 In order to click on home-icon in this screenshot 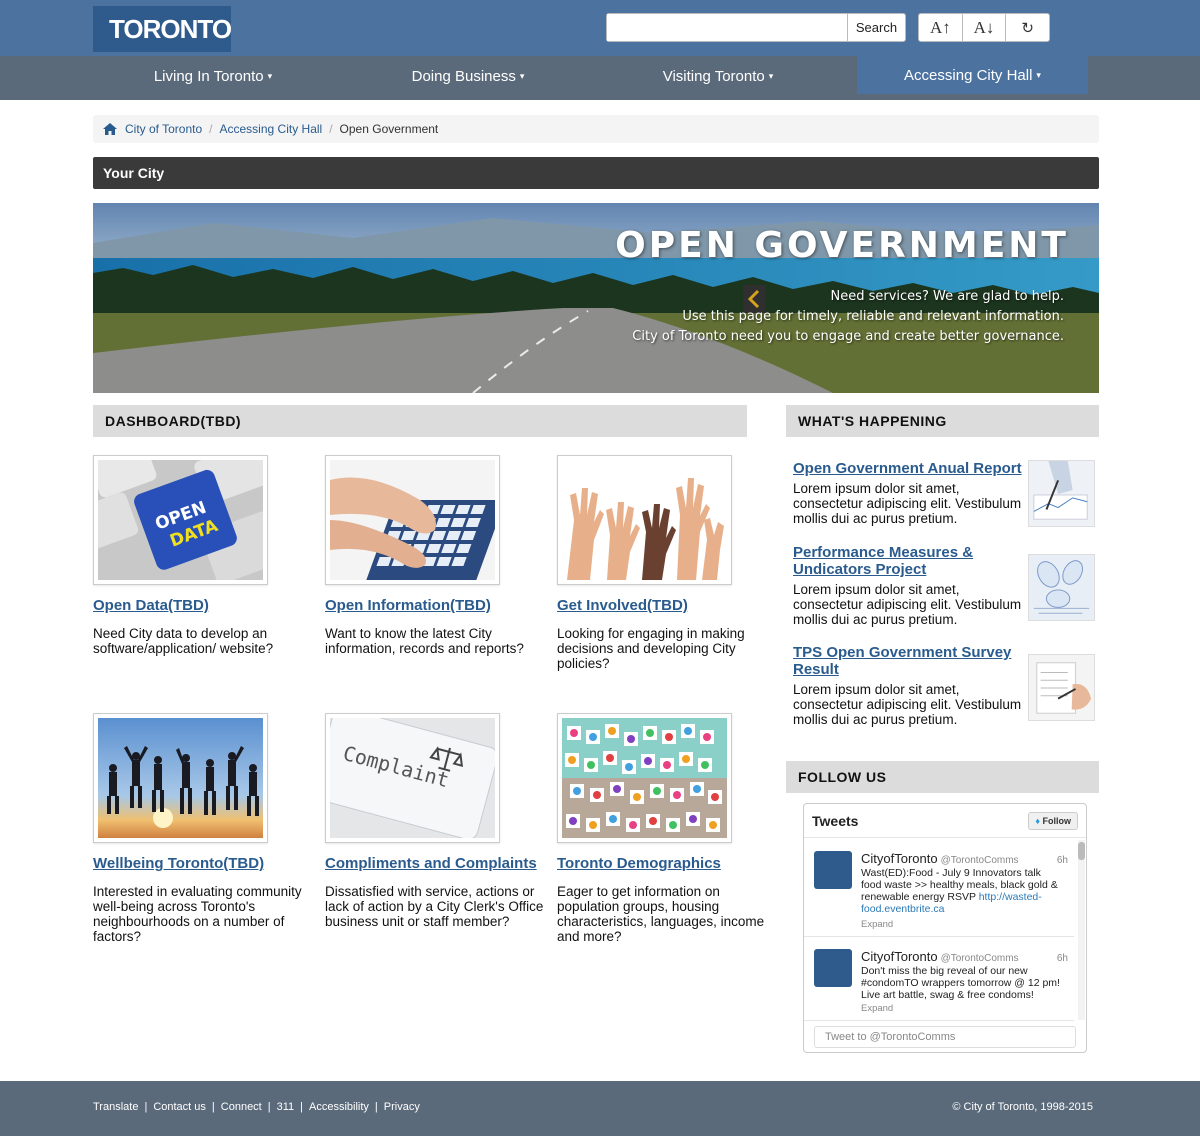, I will do `click(110, 129)`.